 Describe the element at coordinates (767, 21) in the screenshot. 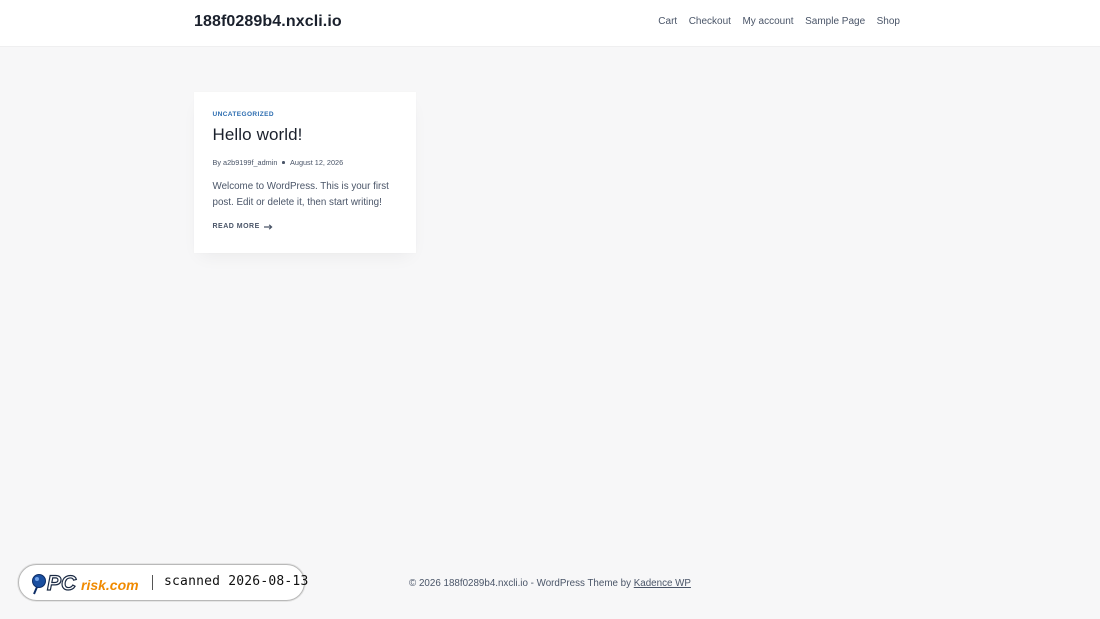

I see `nav-item-my-account: My account` at that location.